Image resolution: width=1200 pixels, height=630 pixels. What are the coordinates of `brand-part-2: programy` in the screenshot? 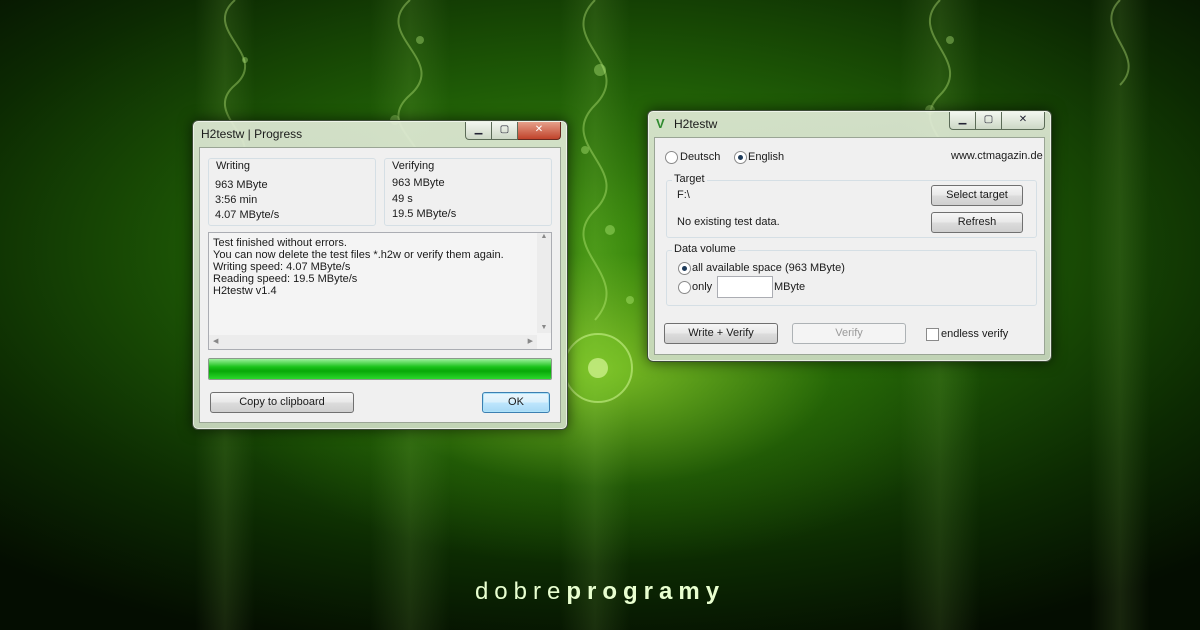 It's located at (646, 591).